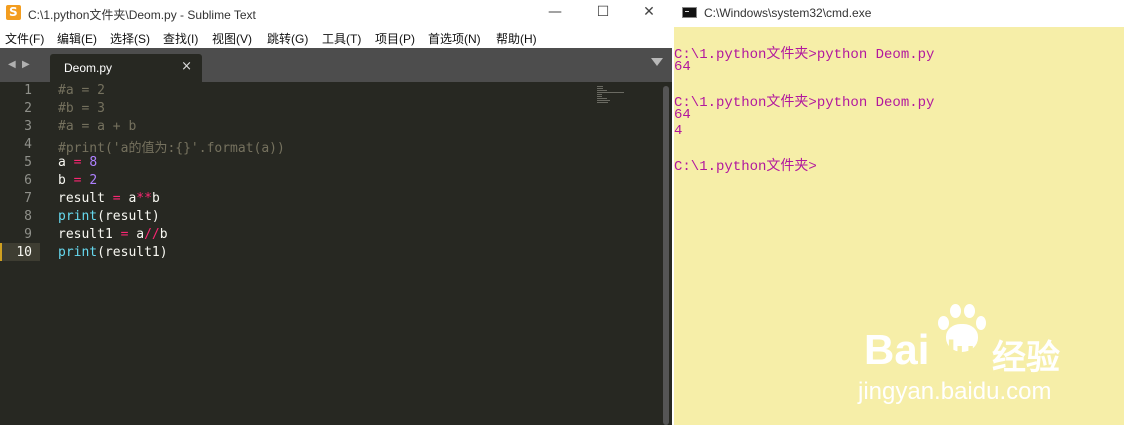 The width and height of the screenshot is (1124, 425). I want to click on menu-selection: 选择(S), so click(130, 38).